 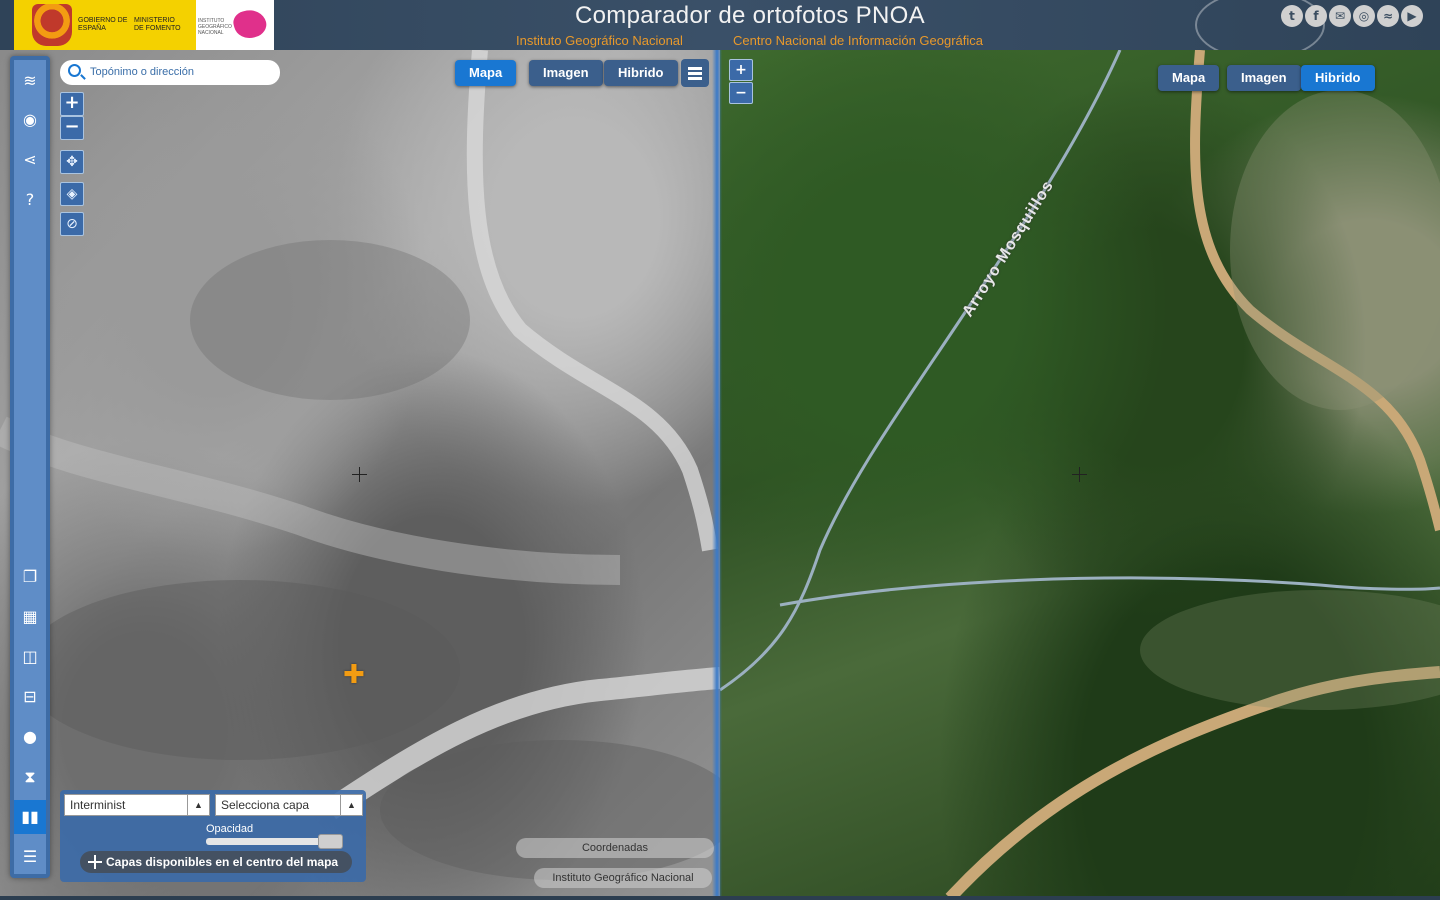 What do you see at coordinates (1264, 78) in the screenshot?
I see `right-imagen-button: Imagen` at bounding box center [1264, 78].